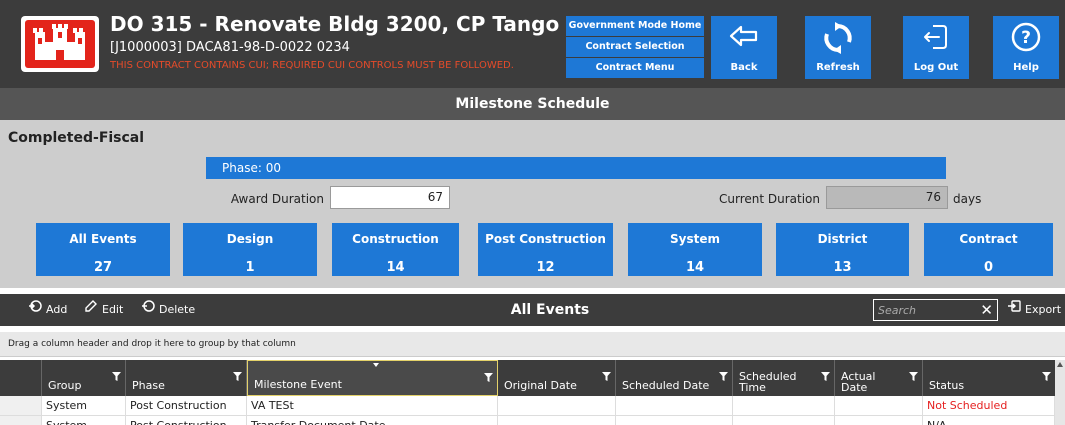  I want to click on export-label: Export, so click(1043, 309).